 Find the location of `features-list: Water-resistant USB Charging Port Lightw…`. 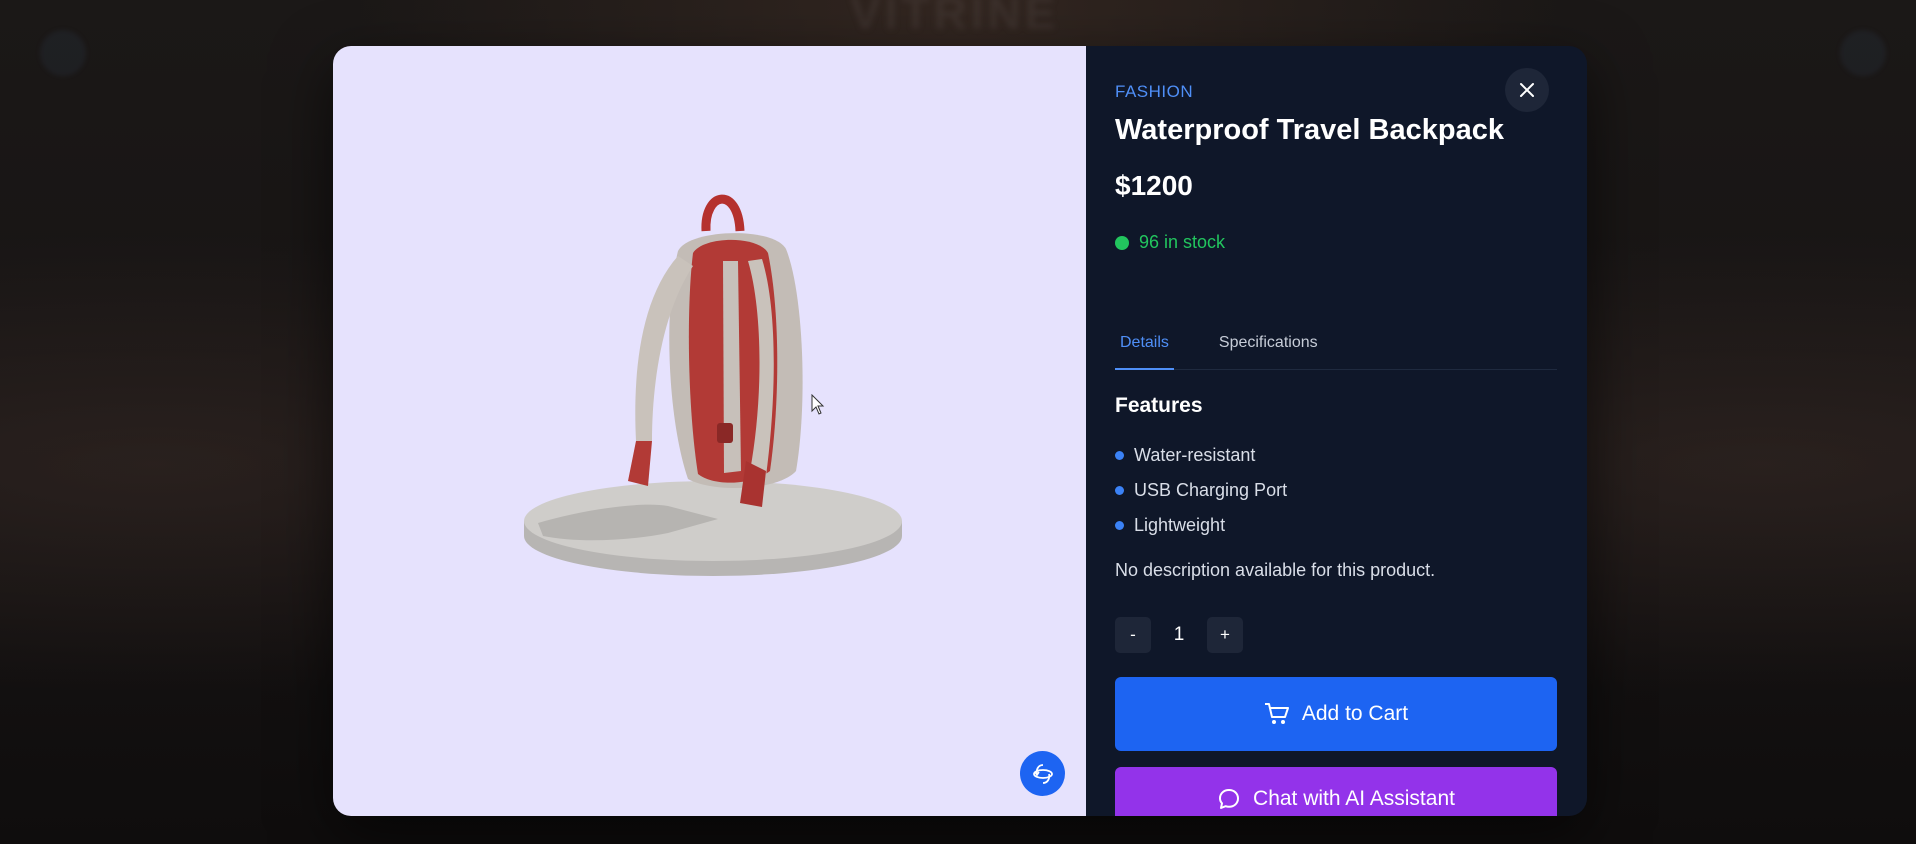

features-list: Water-resistant USB Charging Port Lightw… is located at coordinates (1201, 490).